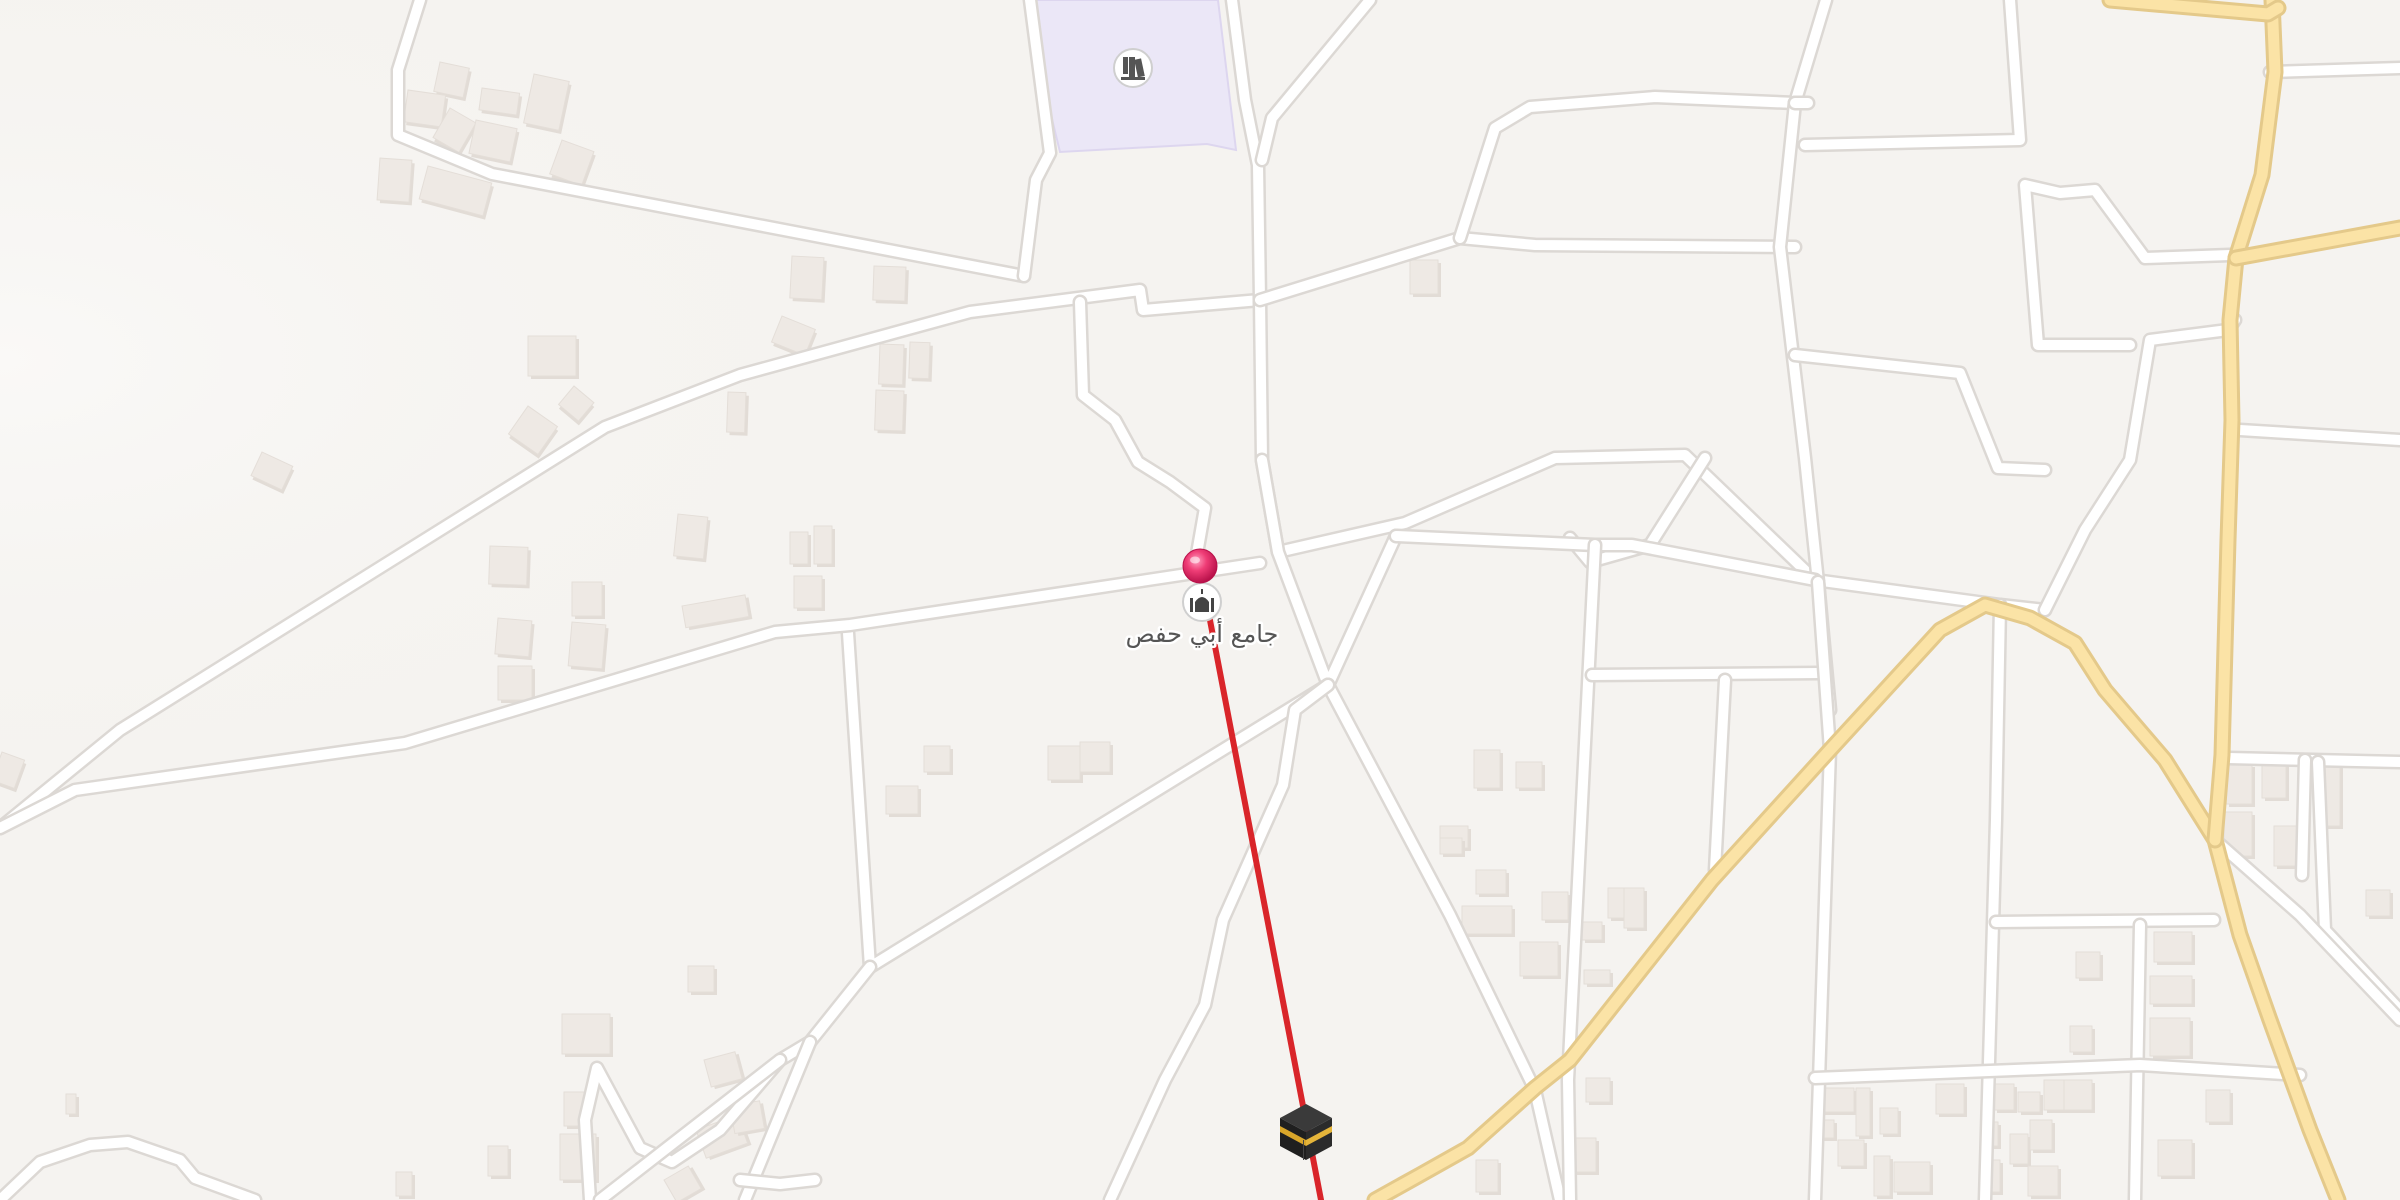 The height and width of the screenshot is (1200, 2400). I want to click on mosque-poi, so click(1202, 602).